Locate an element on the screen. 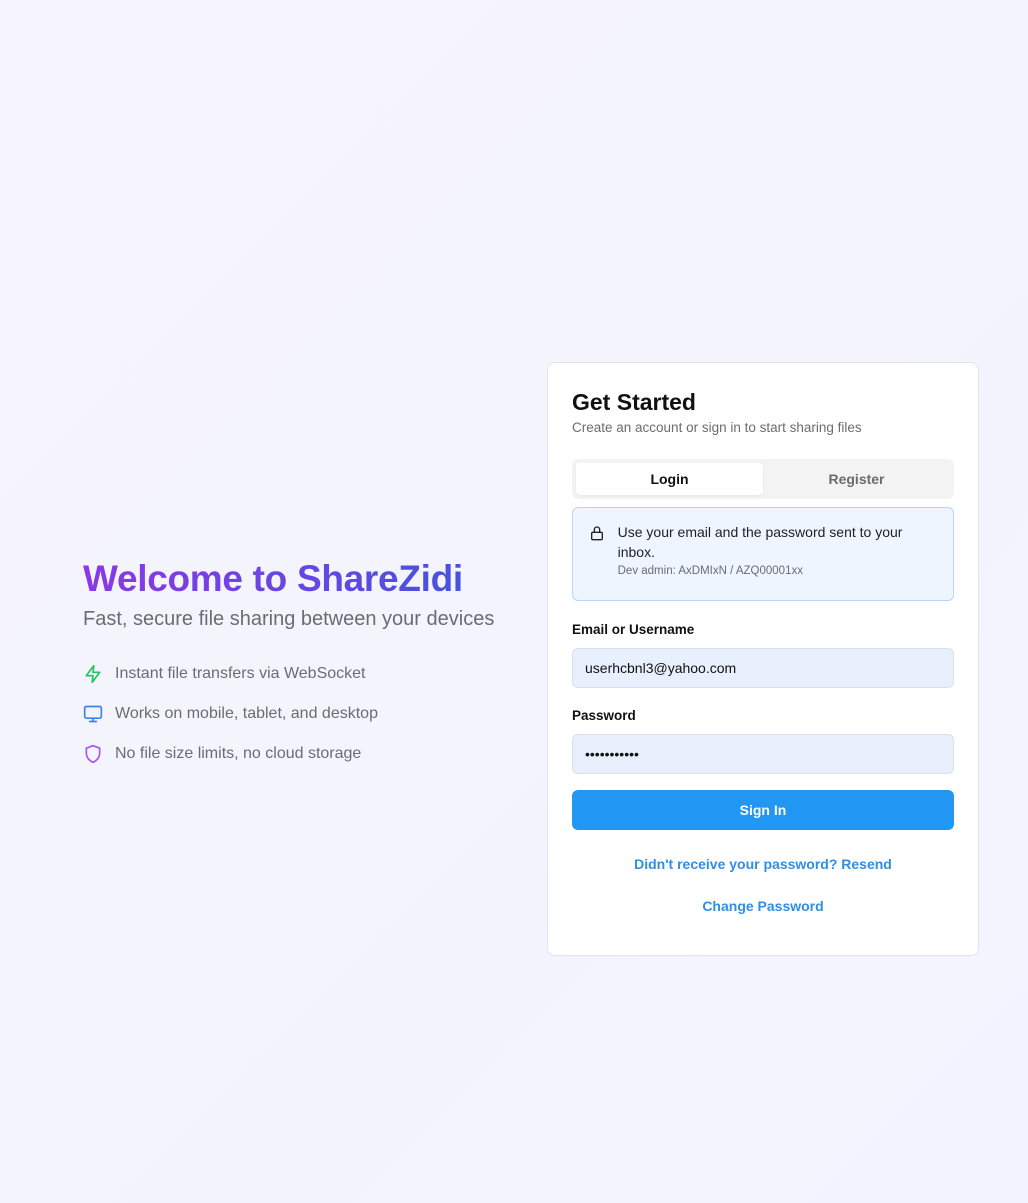 This screenshot has width=1028, height=1203. monitor-icon is located at coordinates (93, 714).